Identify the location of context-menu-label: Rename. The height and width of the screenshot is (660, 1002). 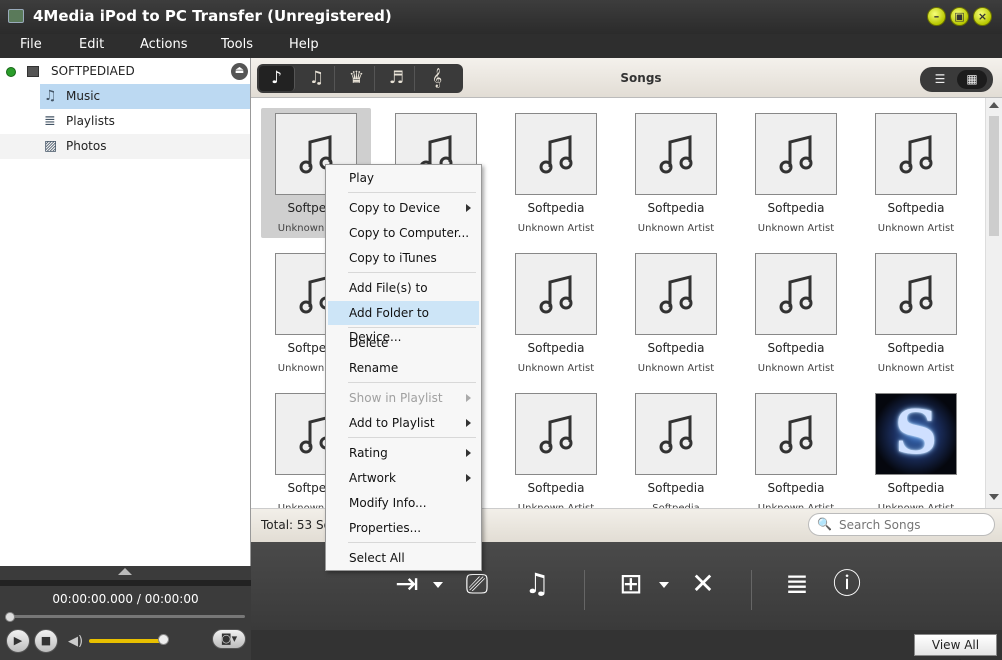
(374, 368).